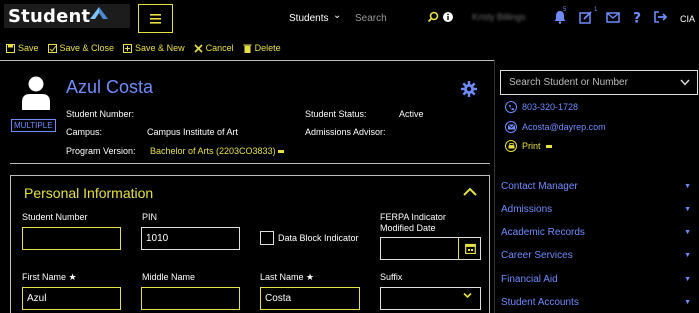 The image size is (699, 313). Describe the element at coordinates (543, 232) in the screenshot. I see `sidebar-item-label: Academic Records` at that location.